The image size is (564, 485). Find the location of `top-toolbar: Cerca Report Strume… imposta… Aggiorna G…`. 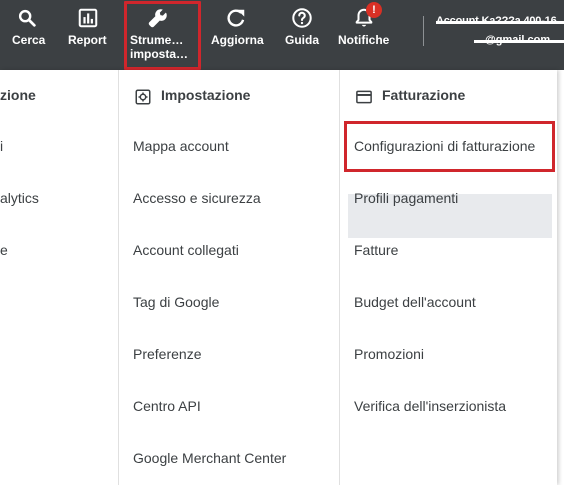

top-toolbar: Cerca Report Strume… imposta… Aggiorna G… is located at coordinates (282, 35).